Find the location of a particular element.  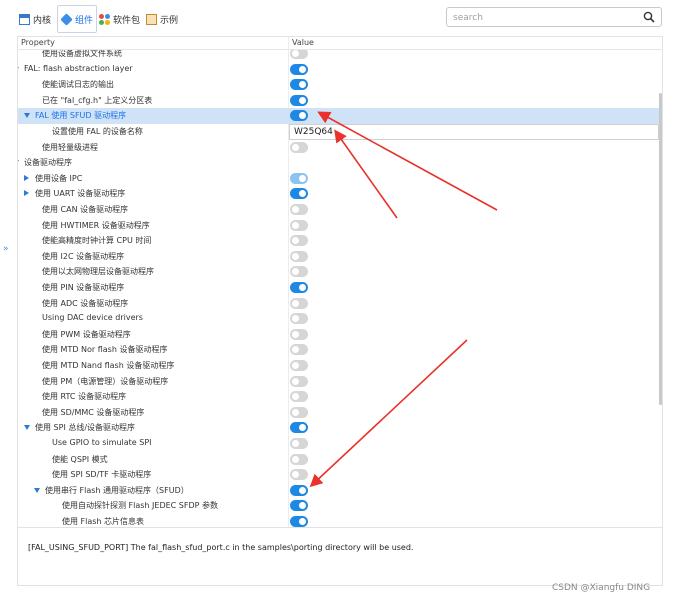

table-row: 使用自动探针探测 Flash JEDEC SFDP 参数 is located at coordinates (340, 506).